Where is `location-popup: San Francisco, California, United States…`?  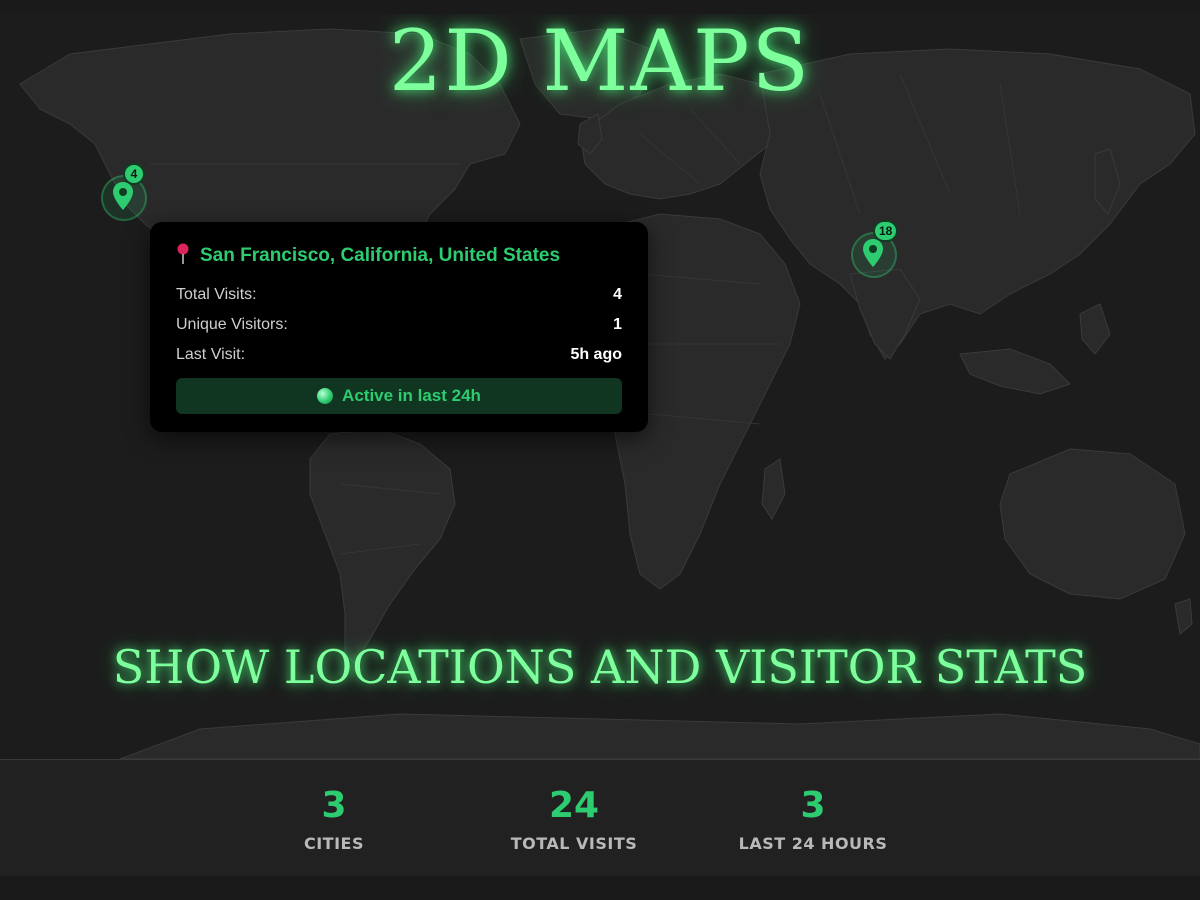 location-popup: San Francisco, California, United States… is located at coordinates (399, 327).